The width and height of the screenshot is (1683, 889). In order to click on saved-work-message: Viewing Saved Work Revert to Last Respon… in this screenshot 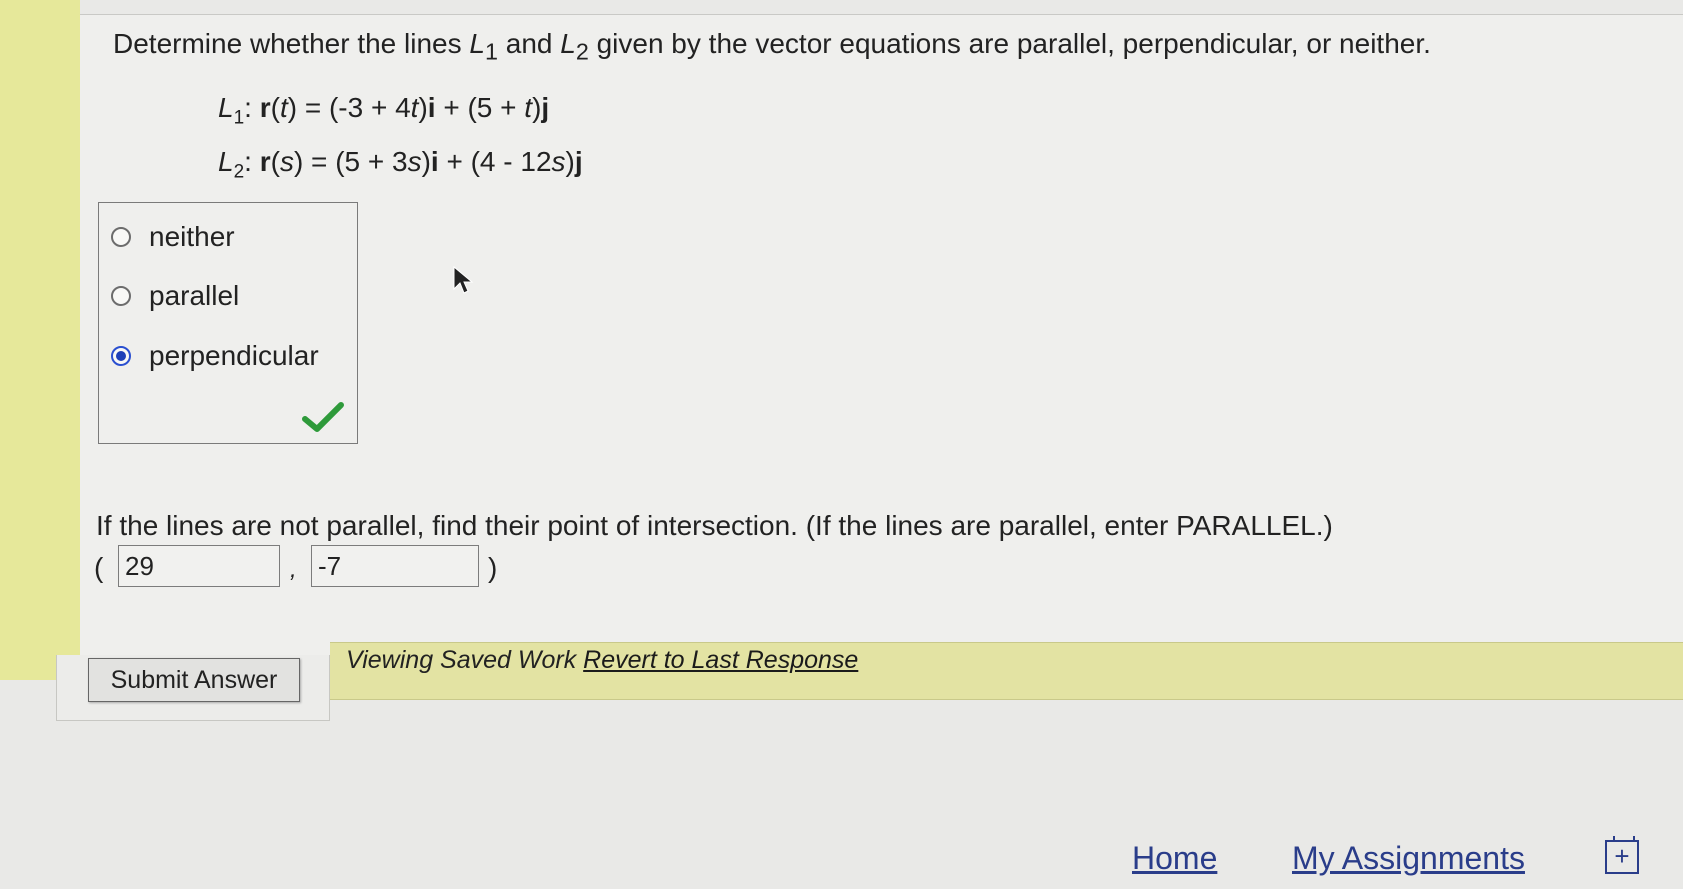, I will do `click(602, 660)`.